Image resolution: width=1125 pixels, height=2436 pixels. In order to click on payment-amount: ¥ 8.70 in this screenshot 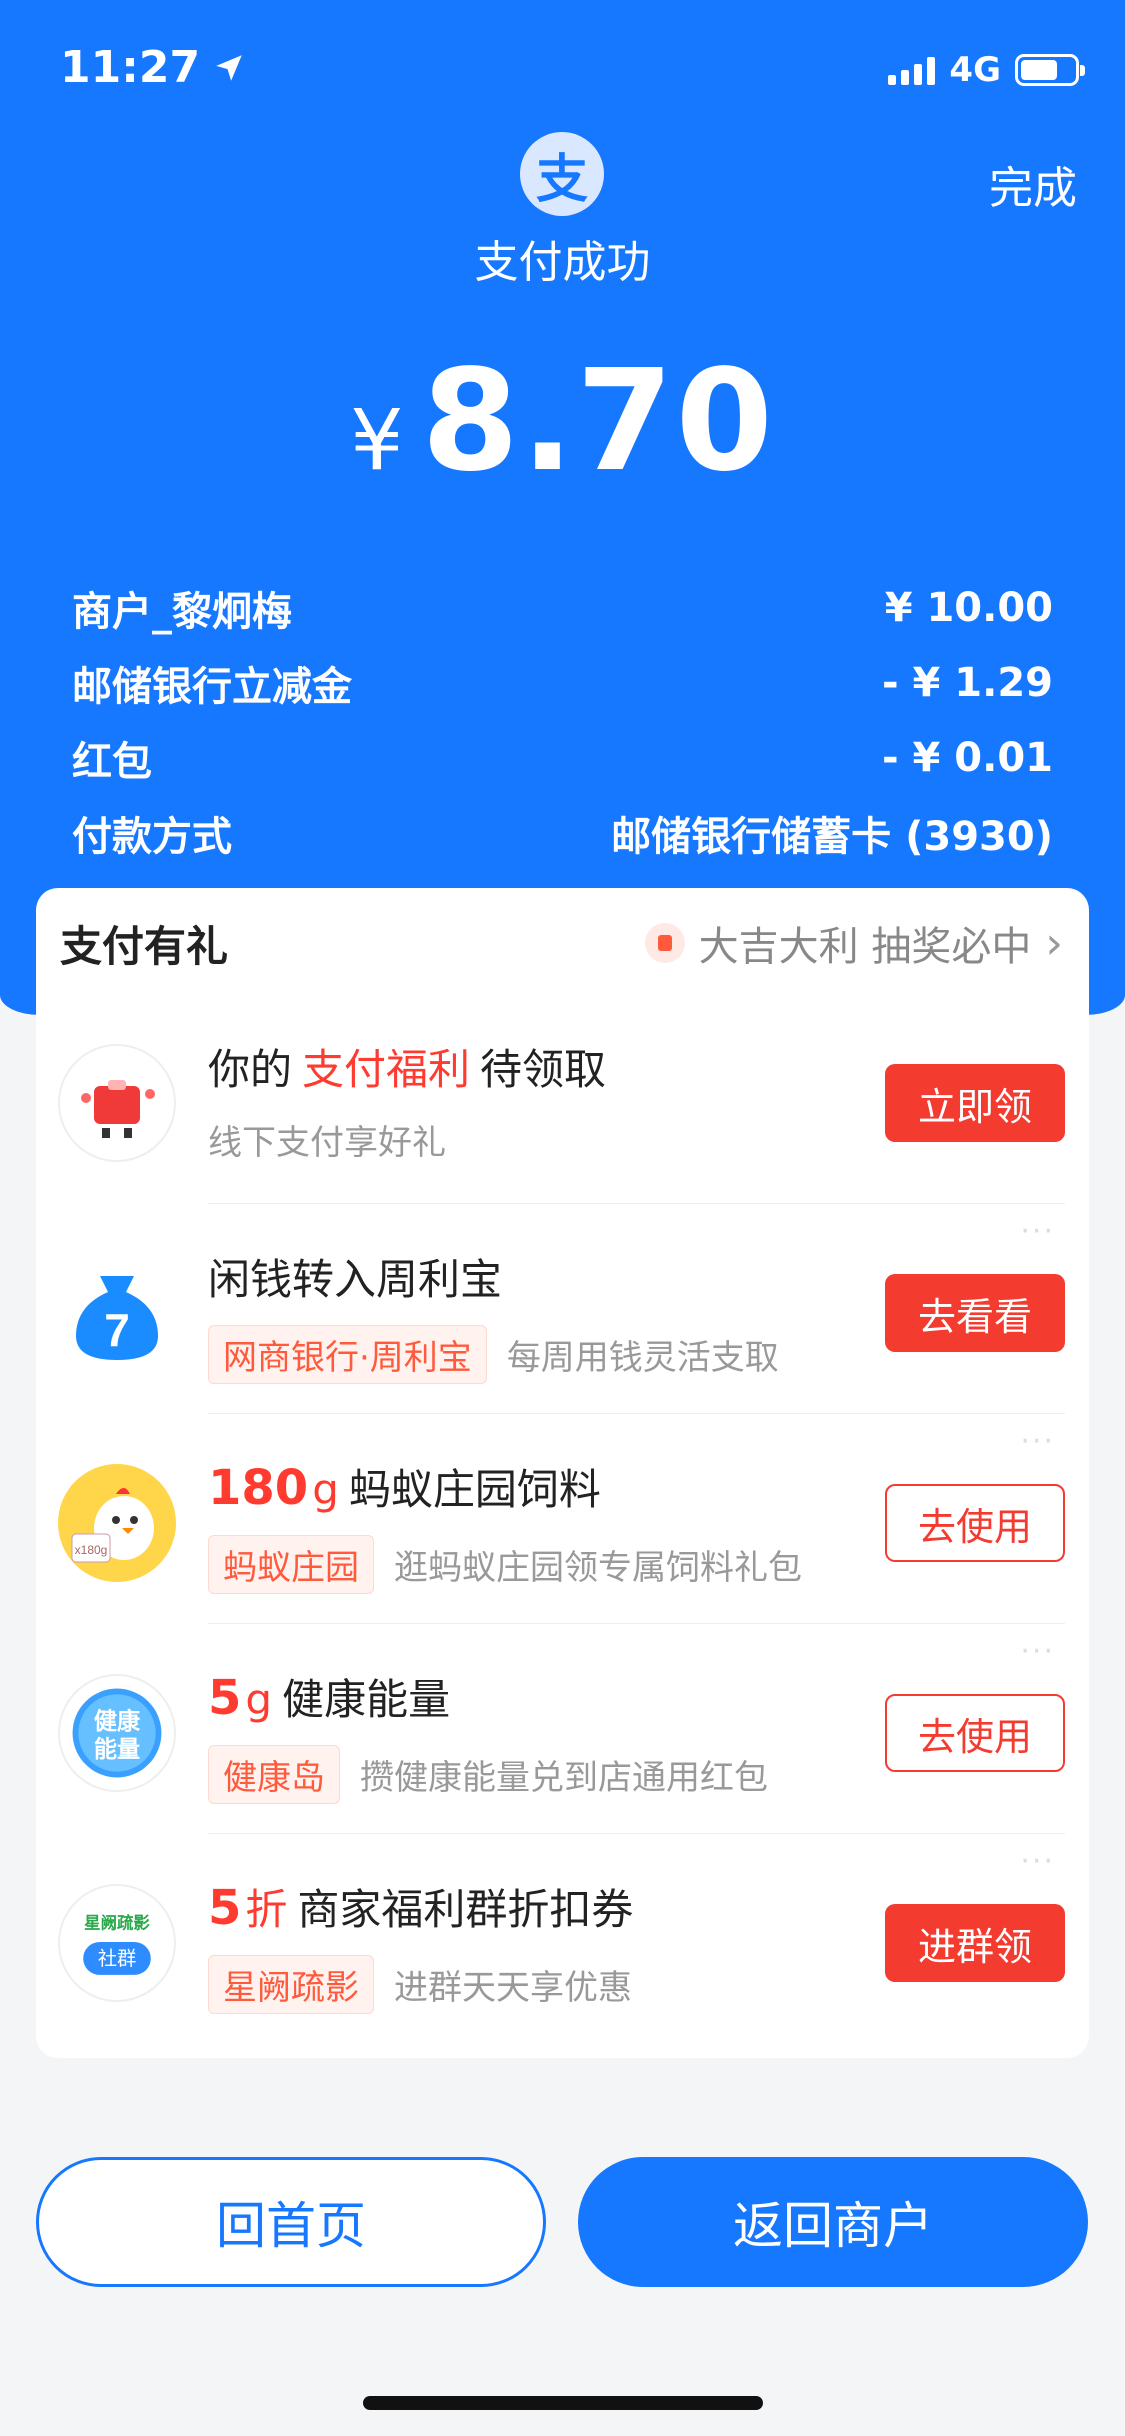, I will do `click(562, 421)`.